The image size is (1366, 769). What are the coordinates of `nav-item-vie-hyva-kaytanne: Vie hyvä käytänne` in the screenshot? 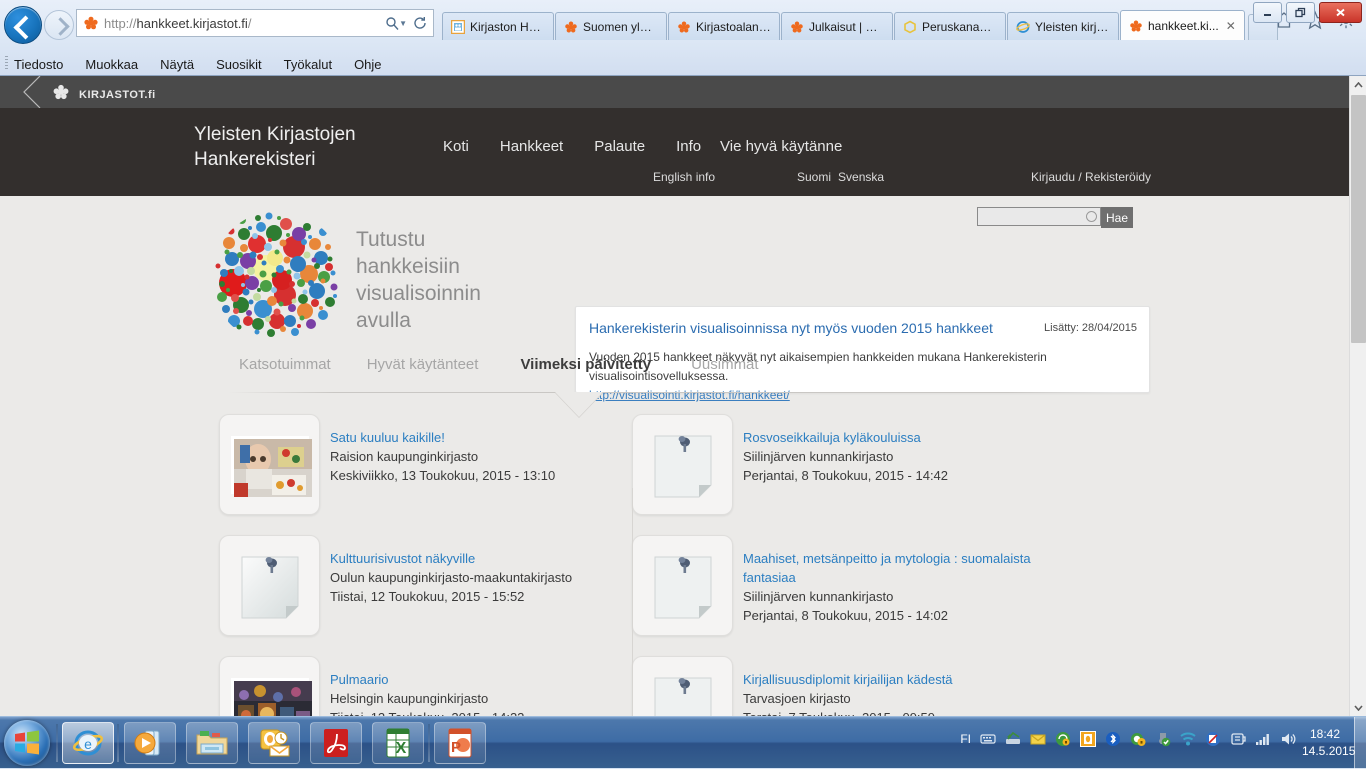 It's located at (781, 146).